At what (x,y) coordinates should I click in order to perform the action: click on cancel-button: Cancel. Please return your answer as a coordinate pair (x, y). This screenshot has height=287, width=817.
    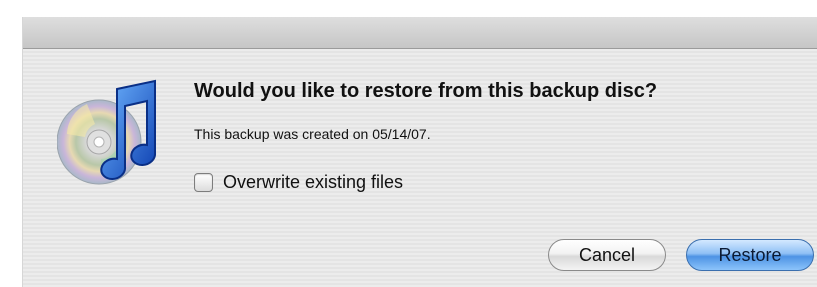
    Looking at the image, I should click on (607, 255).